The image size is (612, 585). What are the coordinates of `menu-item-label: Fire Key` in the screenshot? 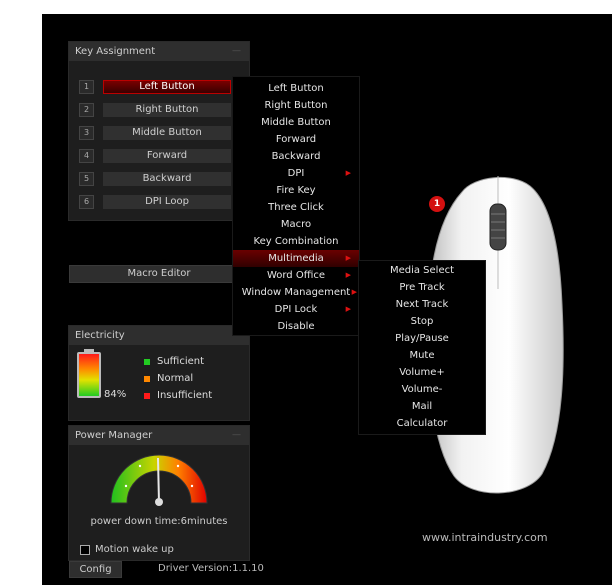 It's located at (296, 190).